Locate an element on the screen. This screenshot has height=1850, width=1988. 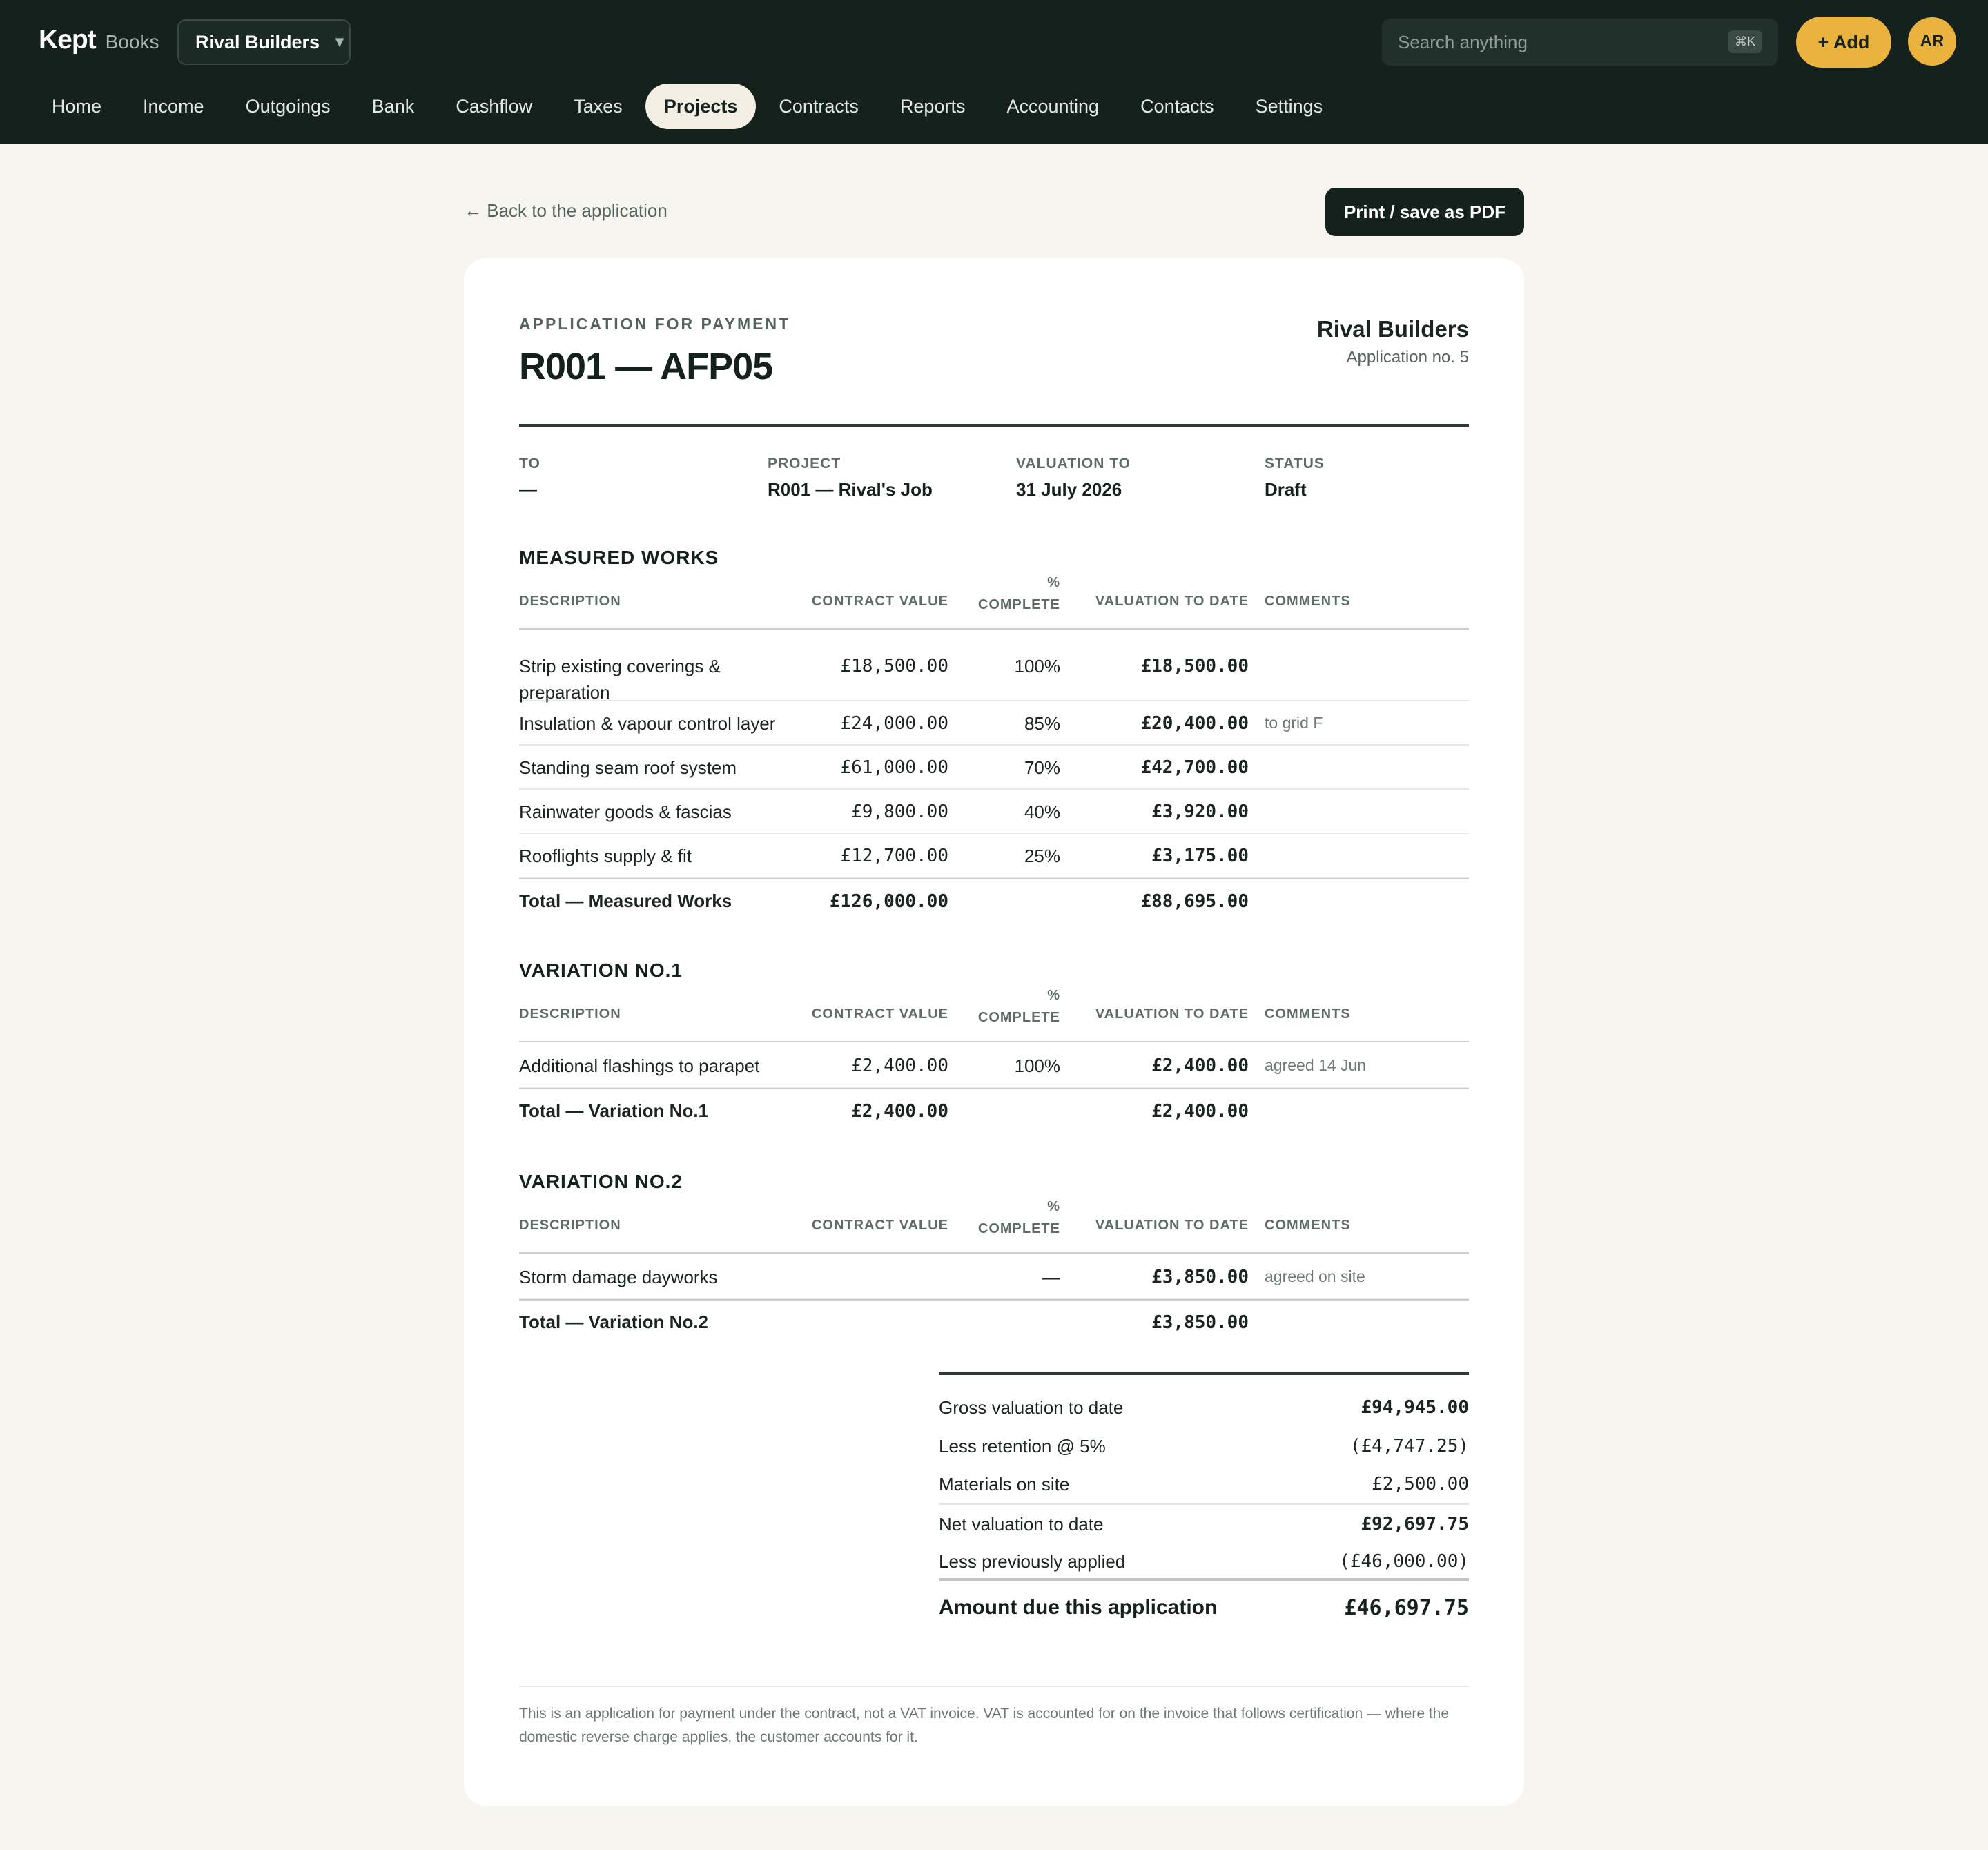
section-title: VARIATION NO.1 is located at coordinates (601, 971).